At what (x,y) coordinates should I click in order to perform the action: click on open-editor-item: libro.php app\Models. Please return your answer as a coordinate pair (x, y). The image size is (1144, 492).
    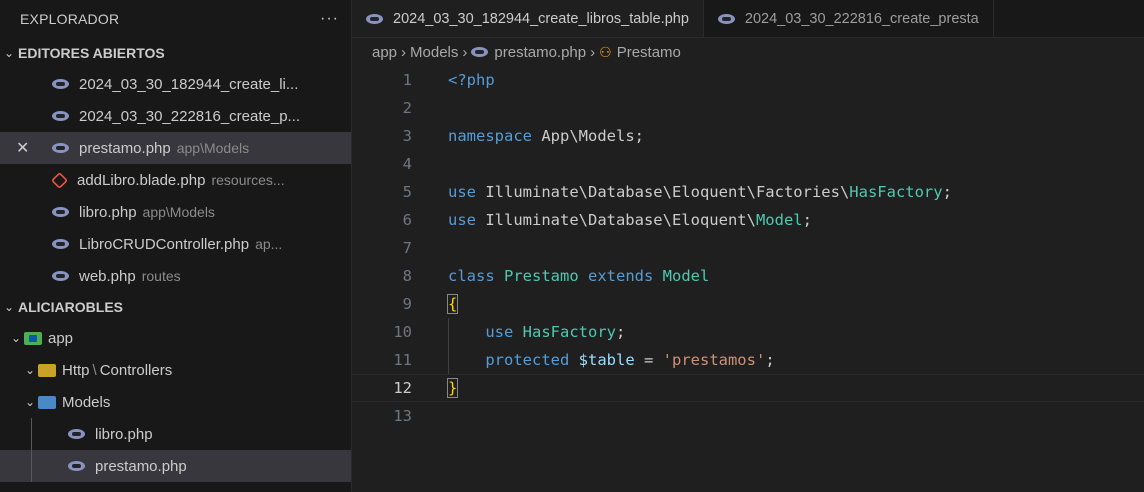
    Looking at the image, I should click on (175, 212).